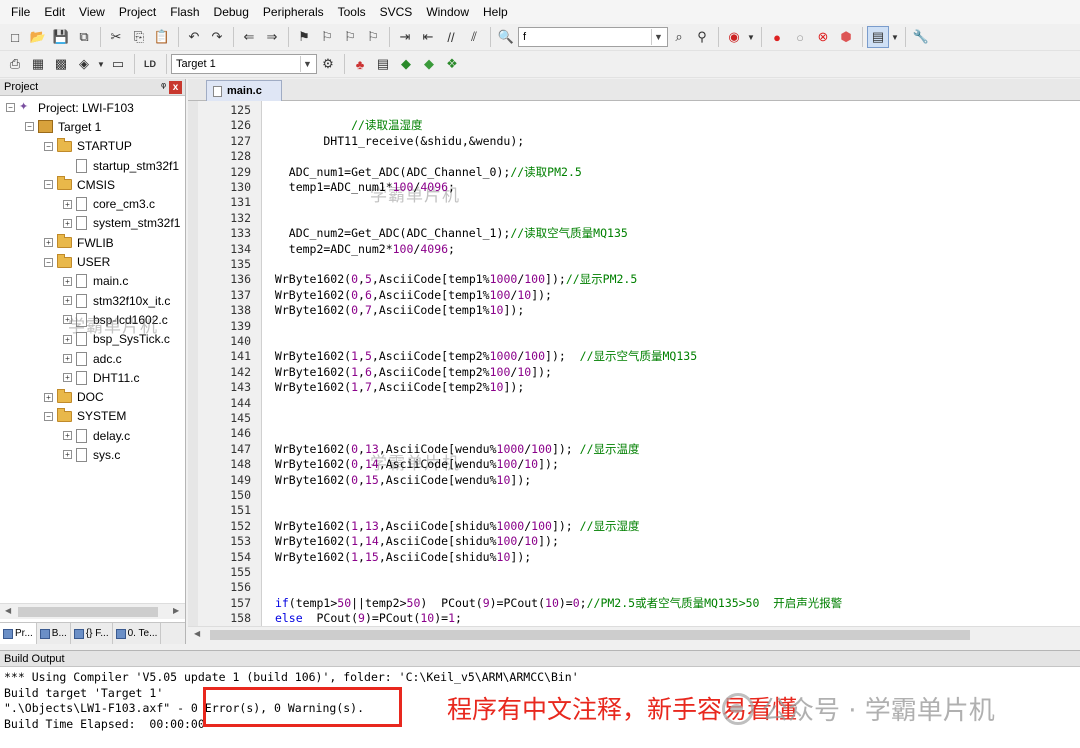 The image size is (1080, 748). Describe the element at coordinates (176, 610) in the screenshot. I see `scroll-right-icon: ▶` at that location.